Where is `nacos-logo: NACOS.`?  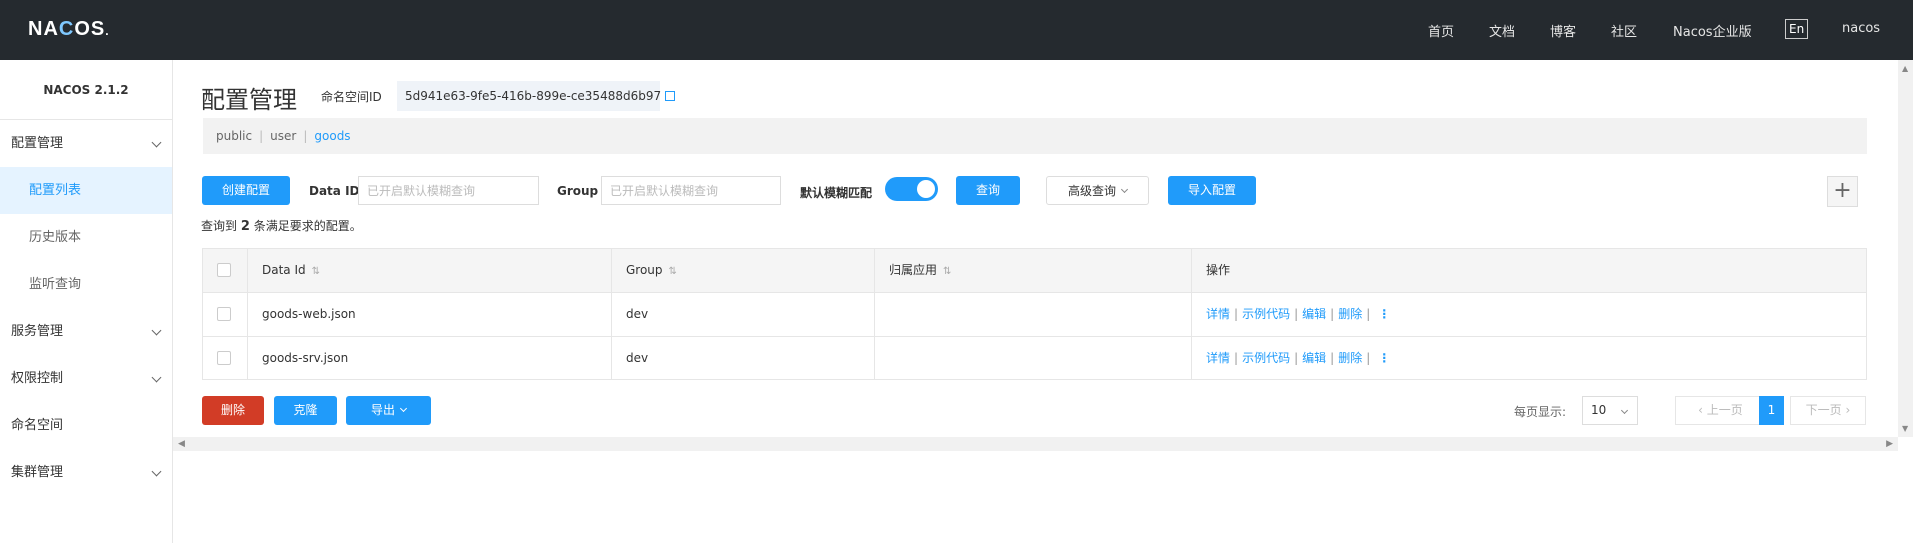
nacos-logo: NACOS. is located at coordinates (69, 29).